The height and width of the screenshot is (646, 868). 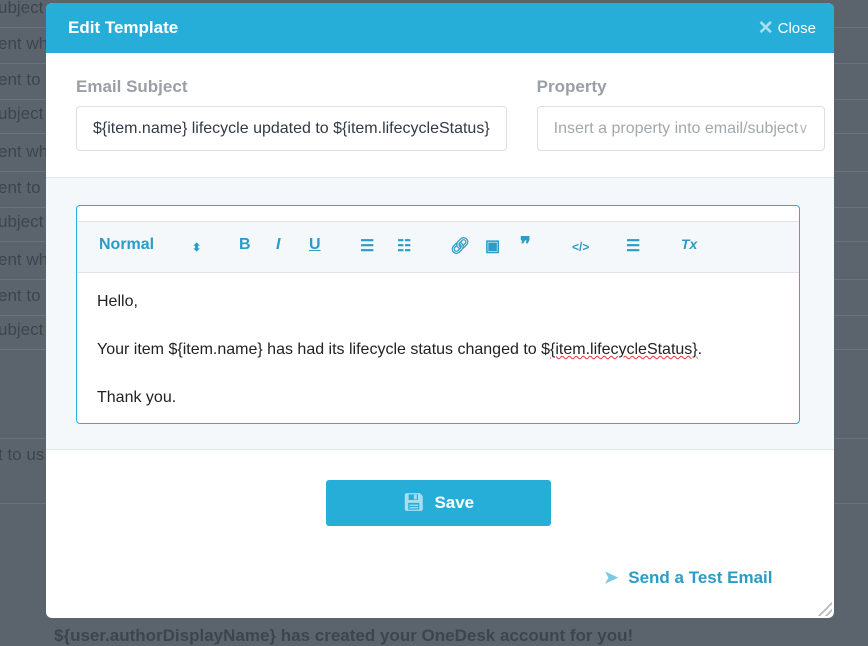 What do you see at coordinates (676, 128) in the screenshot?
I see `property-placeholder: Insert a property into email/subject` at bounding box center [676, 128].